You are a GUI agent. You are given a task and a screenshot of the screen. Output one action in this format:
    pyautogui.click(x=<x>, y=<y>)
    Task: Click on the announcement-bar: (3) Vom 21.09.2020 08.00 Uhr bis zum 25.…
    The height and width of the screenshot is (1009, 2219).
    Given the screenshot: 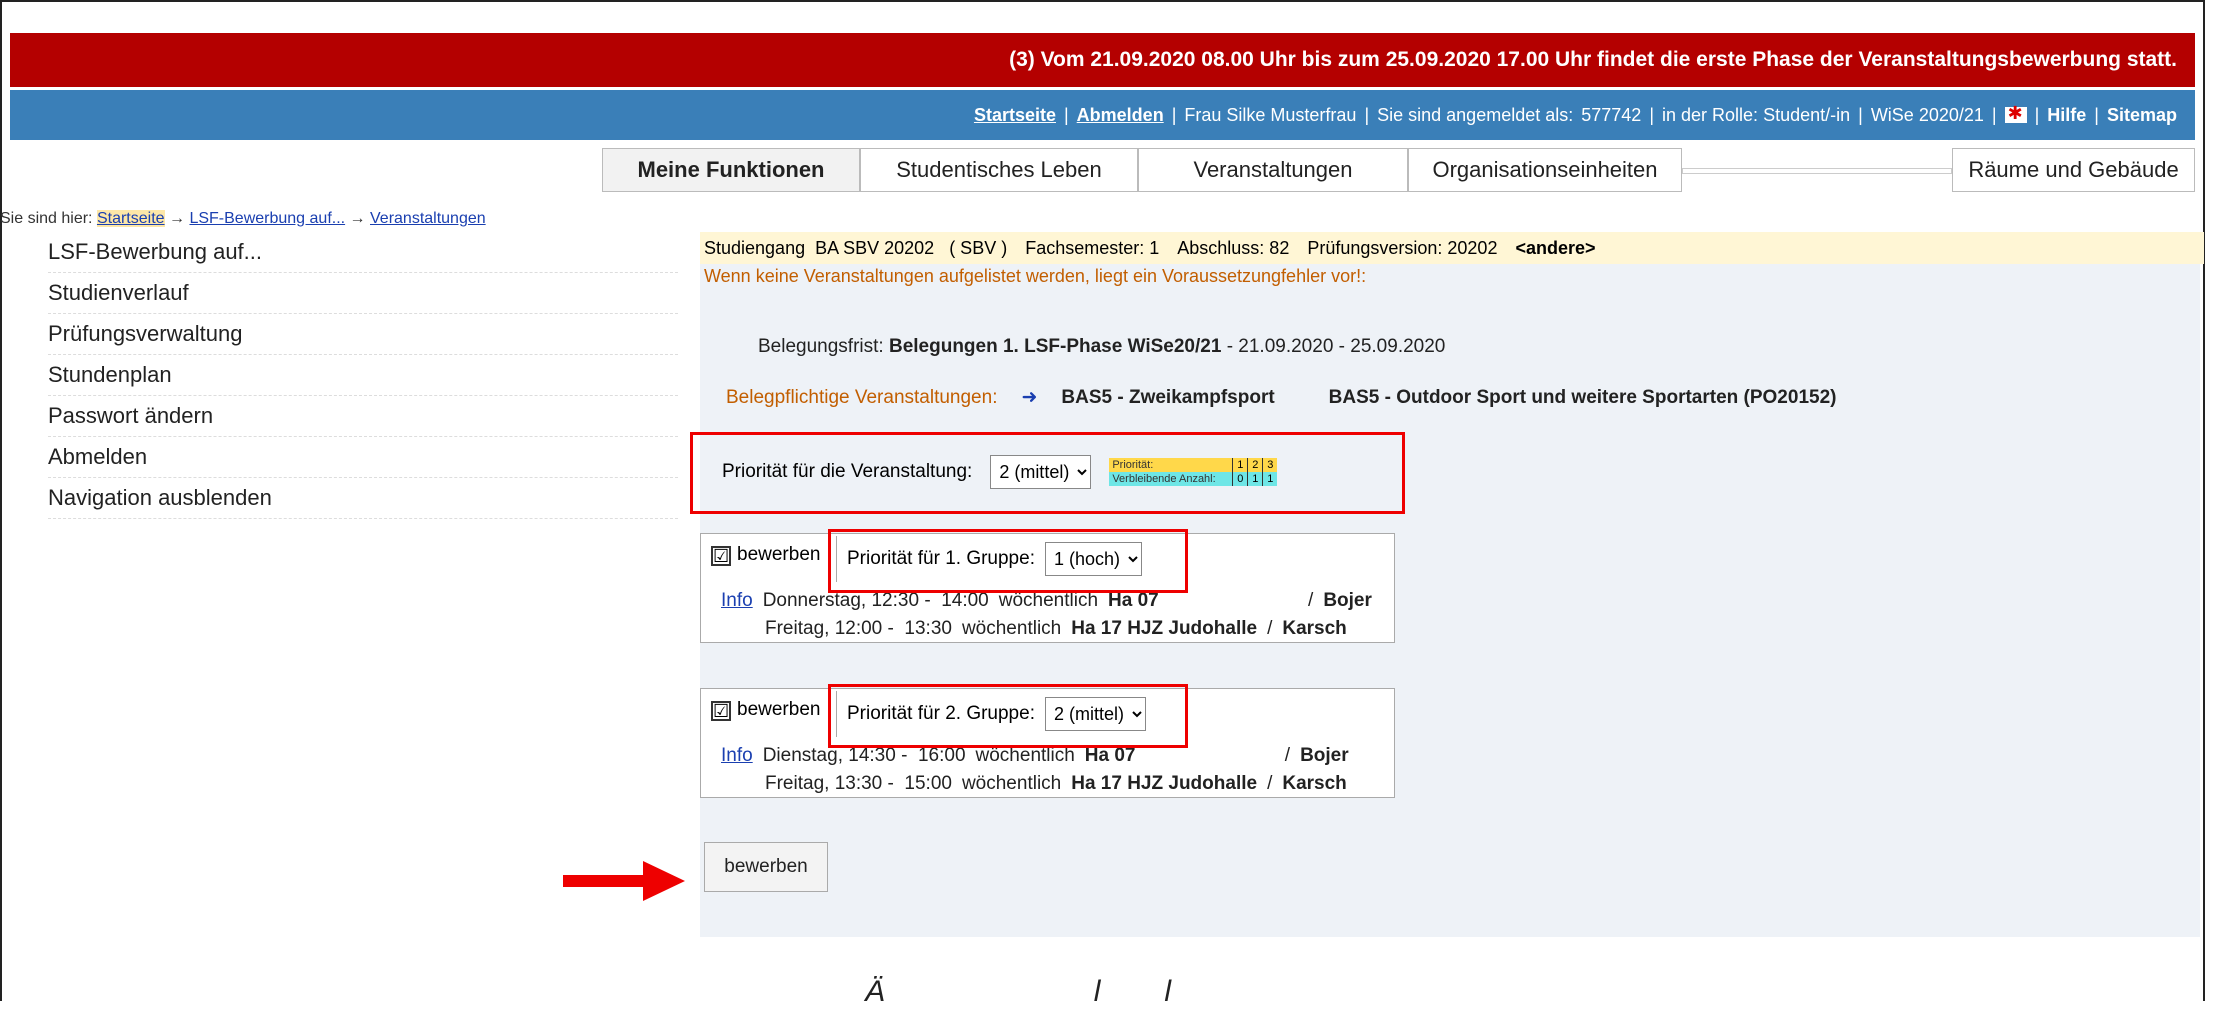 What is the action you would take?
    pyautogui.click(x=1102, y=60)
    